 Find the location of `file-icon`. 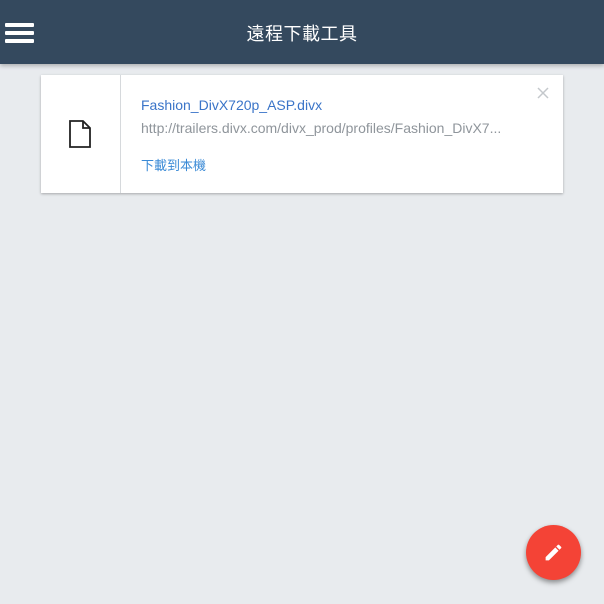

file-icon is located at coordinates (80, 134).